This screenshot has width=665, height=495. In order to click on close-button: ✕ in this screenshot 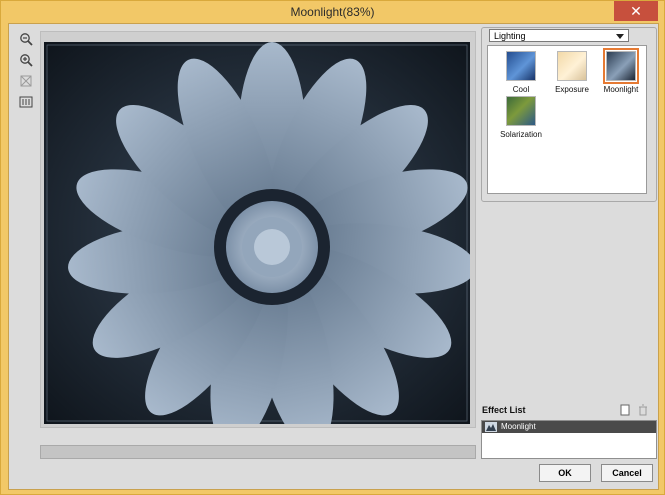, I will do `click(636, 11)`.